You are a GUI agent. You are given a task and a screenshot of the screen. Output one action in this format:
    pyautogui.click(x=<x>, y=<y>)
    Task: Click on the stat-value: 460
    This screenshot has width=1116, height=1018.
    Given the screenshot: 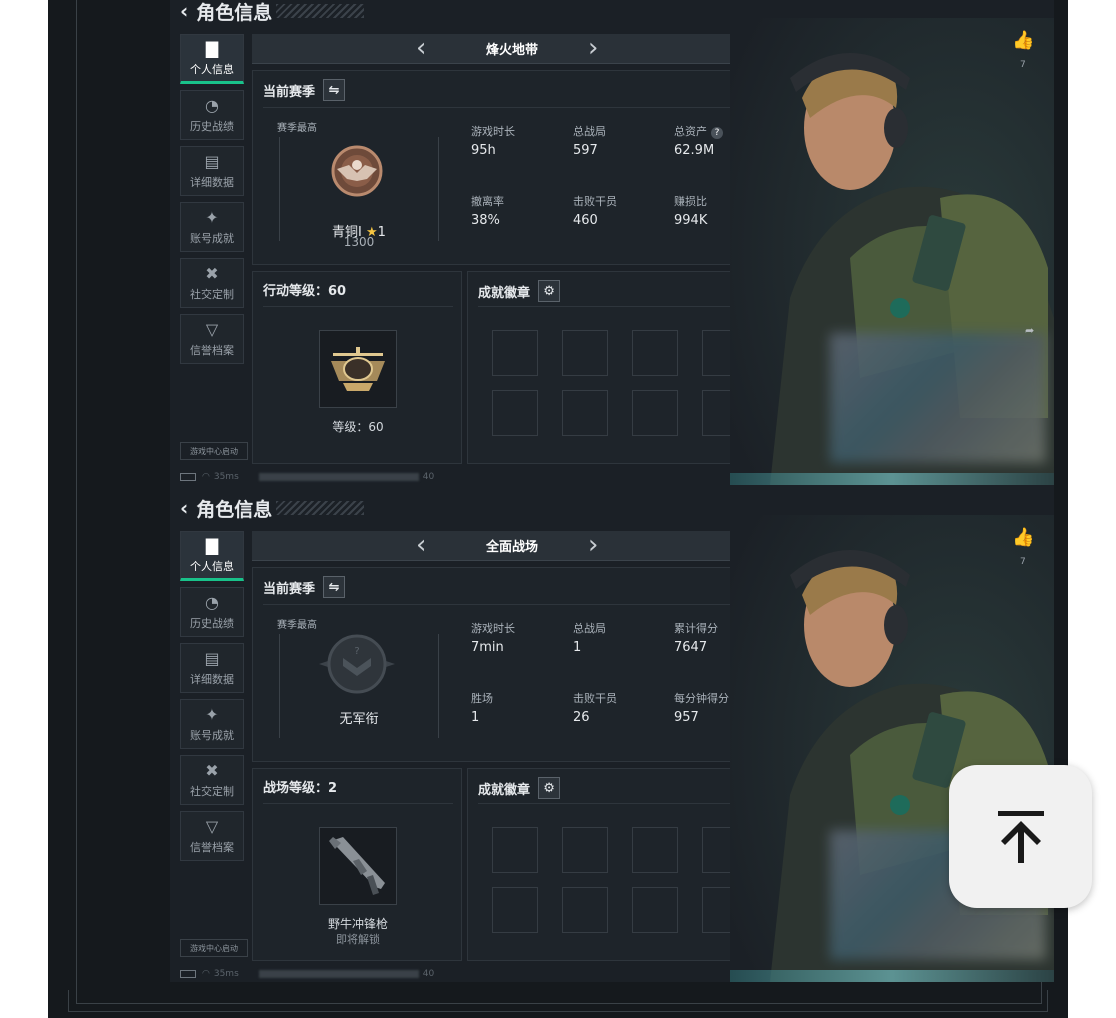 What is the action you would take?
    pyautogui.click(x=585, y=220)
    